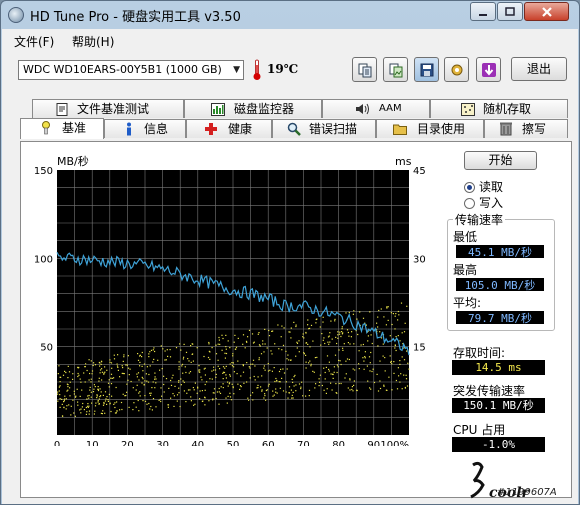  Describe the element at coordinates (108, 108) in the screenshot. I see `tab-file-benchmark: 文件基准测试` at that location.